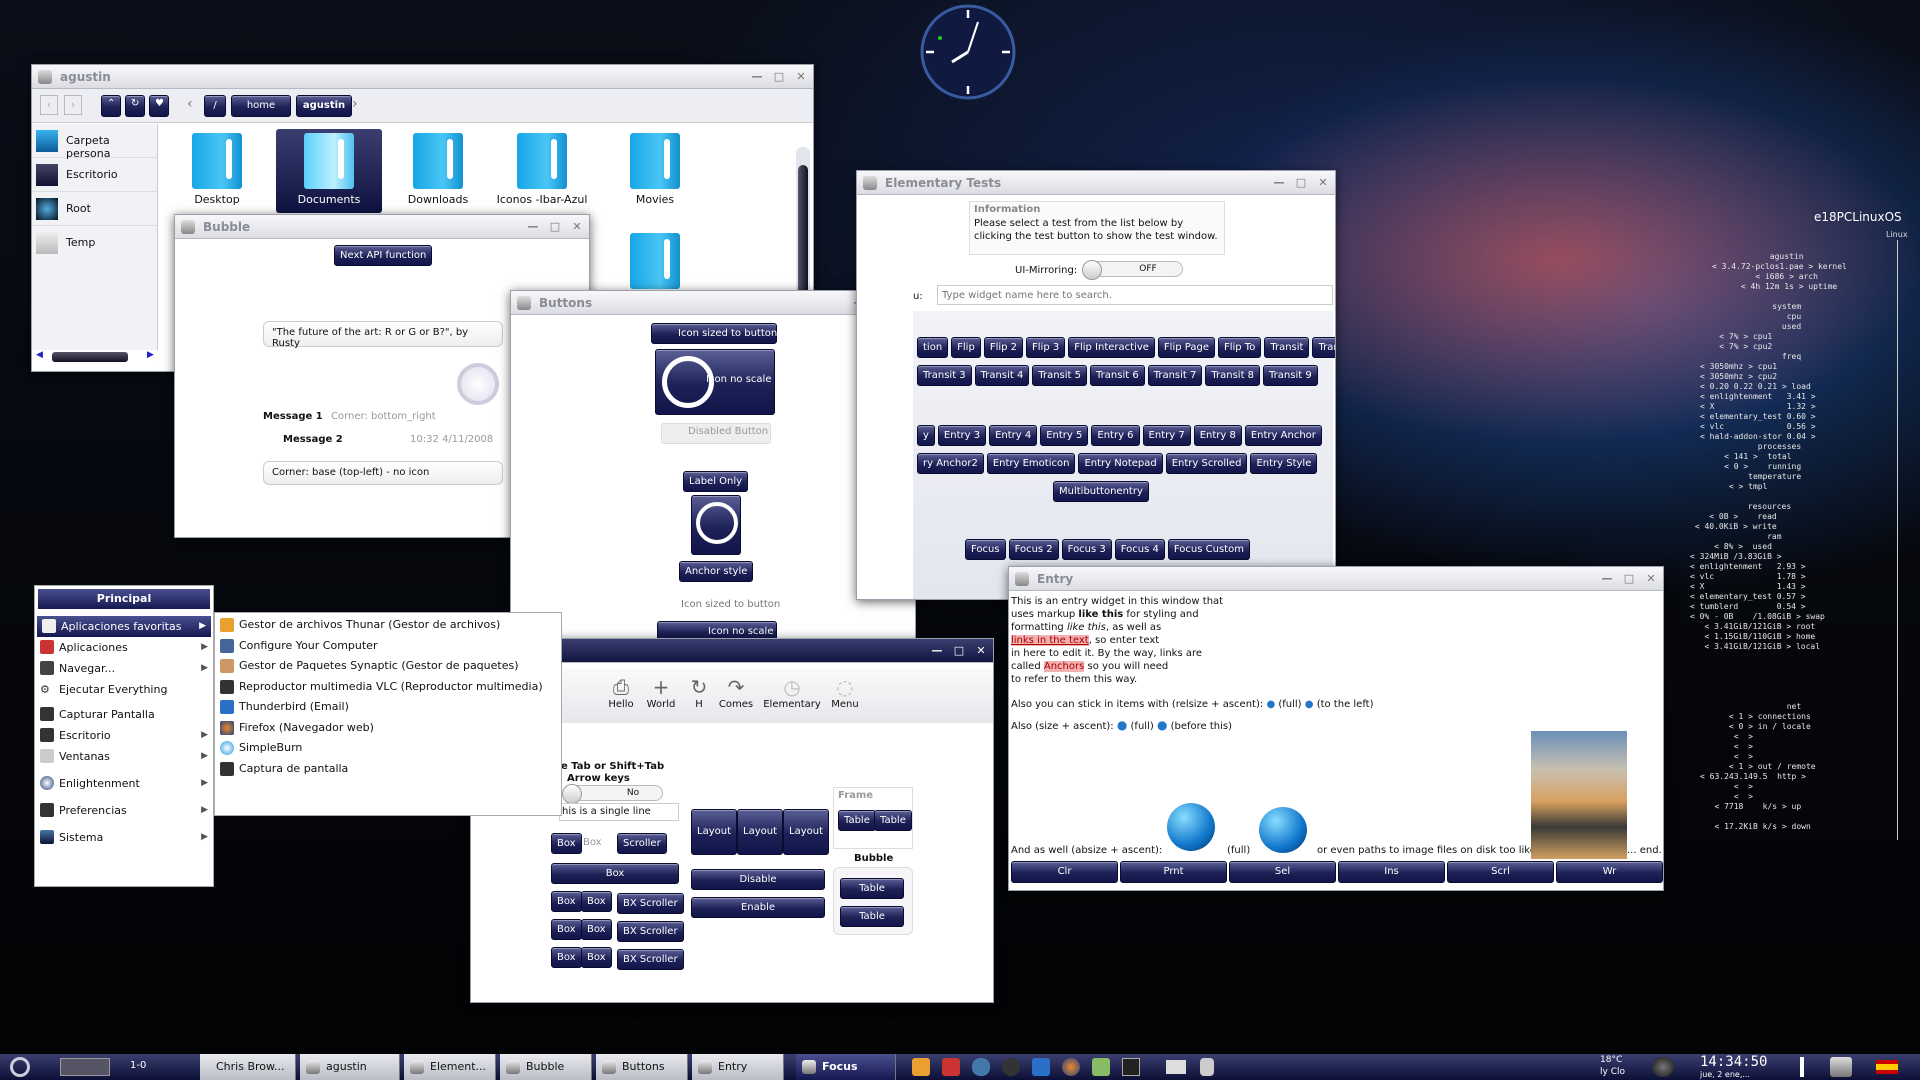 The height and width of the screenshot is (1080, 1920). Describe the element at coordinates (124, 689) in the screenshot. I see `menu-item-ejecutar: ⚙ Ejecutar Everything` at that location.